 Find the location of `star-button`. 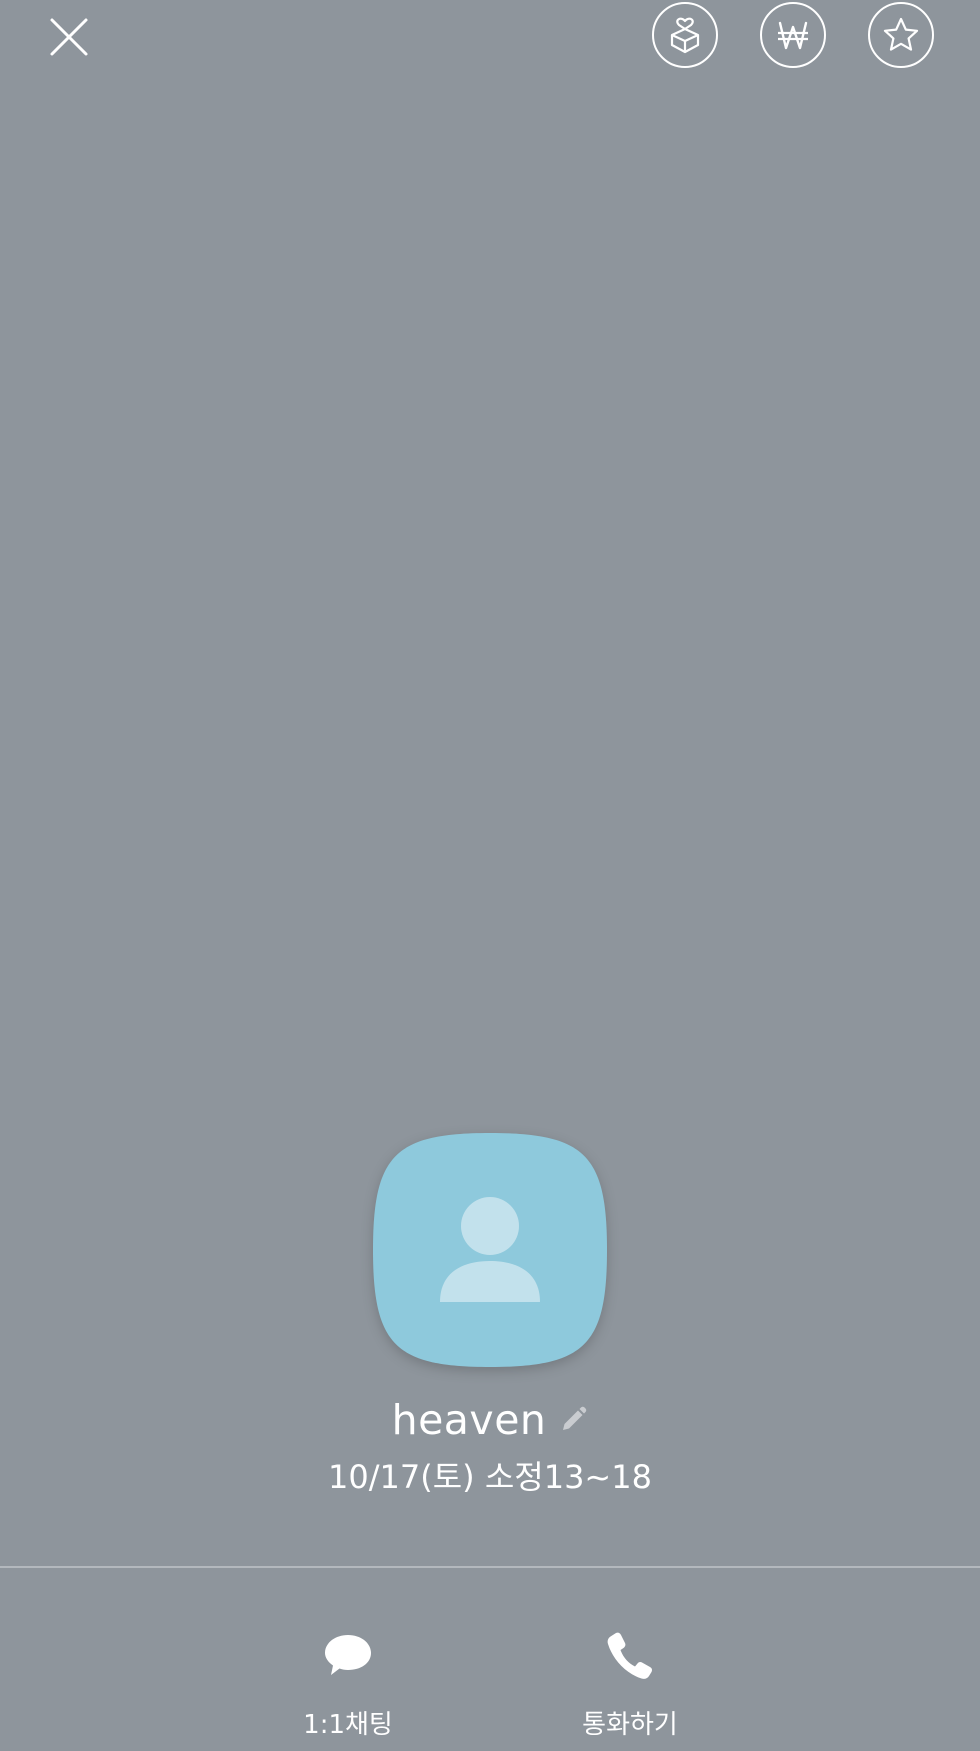

star-button is located at coordinates (901, 35).